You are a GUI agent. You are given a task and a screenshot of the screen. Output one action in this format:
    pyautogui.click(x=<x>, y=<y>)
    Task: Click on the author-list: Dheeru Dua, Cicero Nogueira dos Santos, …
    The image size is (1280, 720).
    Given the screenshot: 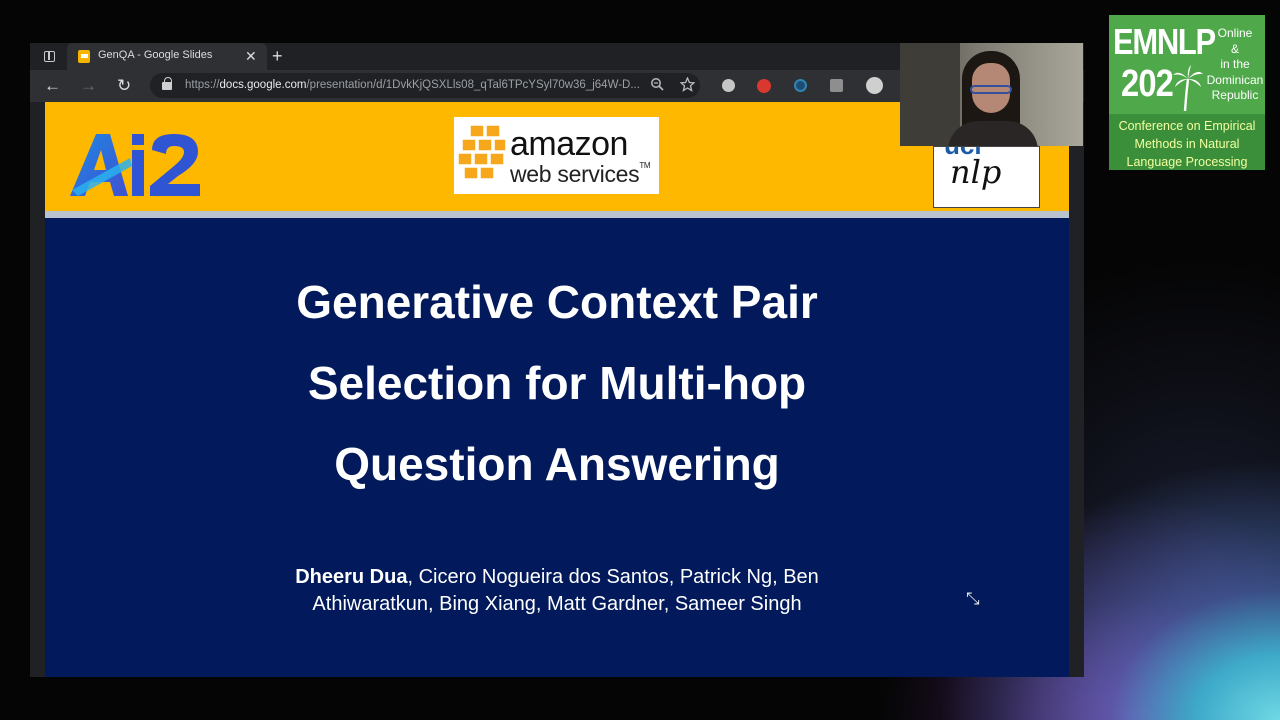 What is the action you would take?
    pyautogui.click(x=557, y=591)
    